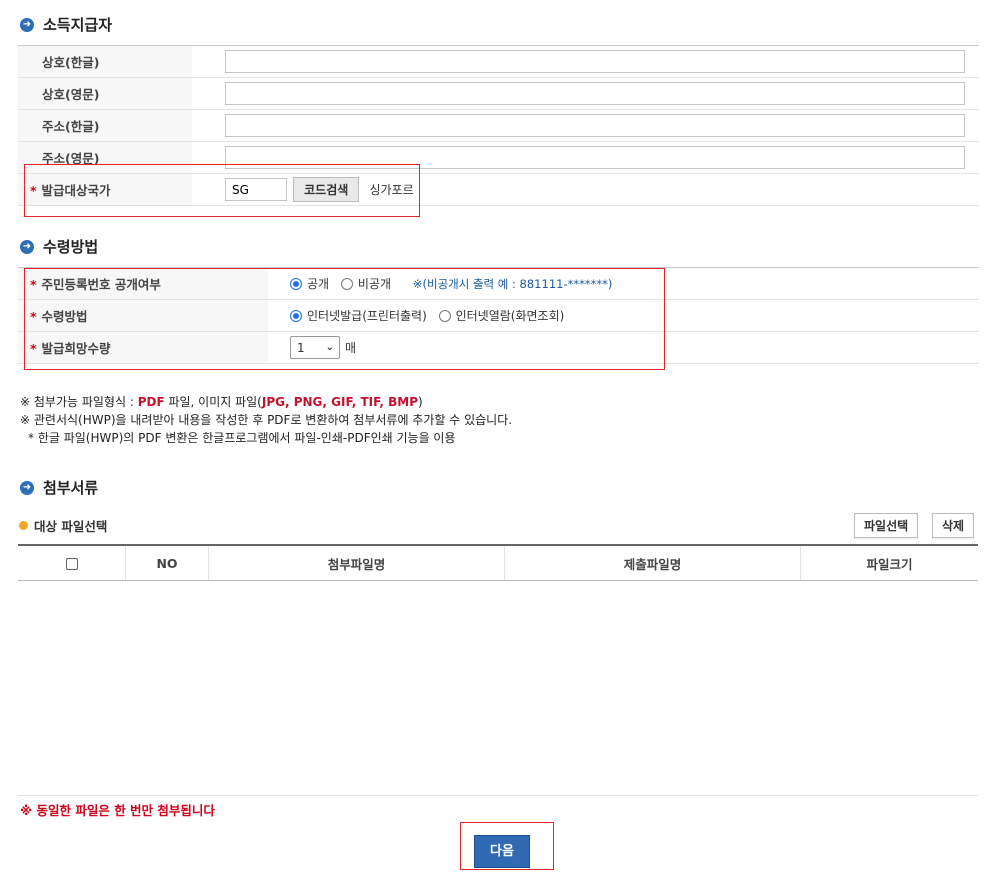 Image resolution: width=998 pixels, height=874 pixels. I want to click on col-attach-name: 첨부파일명, so click(356, 562).